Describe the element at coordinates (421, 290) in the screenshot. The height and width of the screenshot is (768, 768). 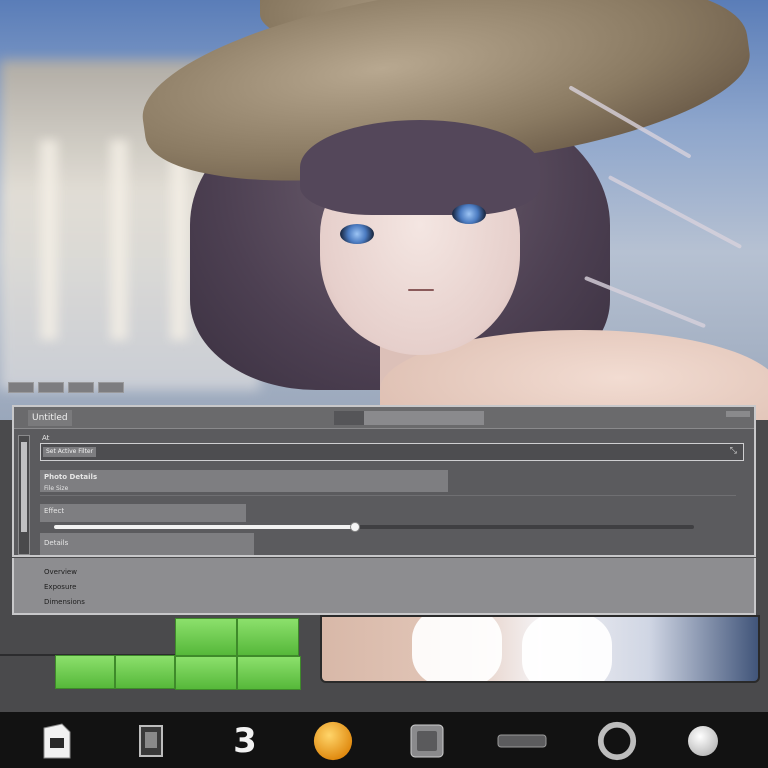
I see `mouth` at that location.